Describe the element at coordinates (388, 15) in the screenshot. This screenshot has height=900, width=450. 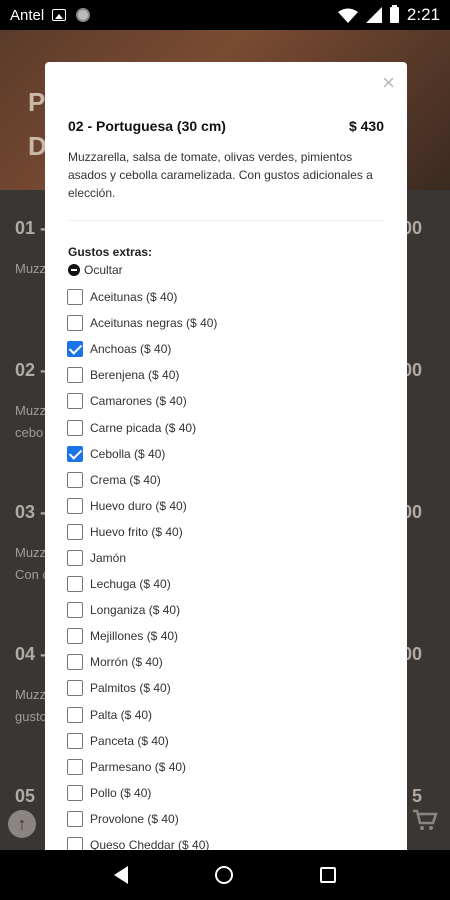
I see `status-icons: 2:21` at that location.